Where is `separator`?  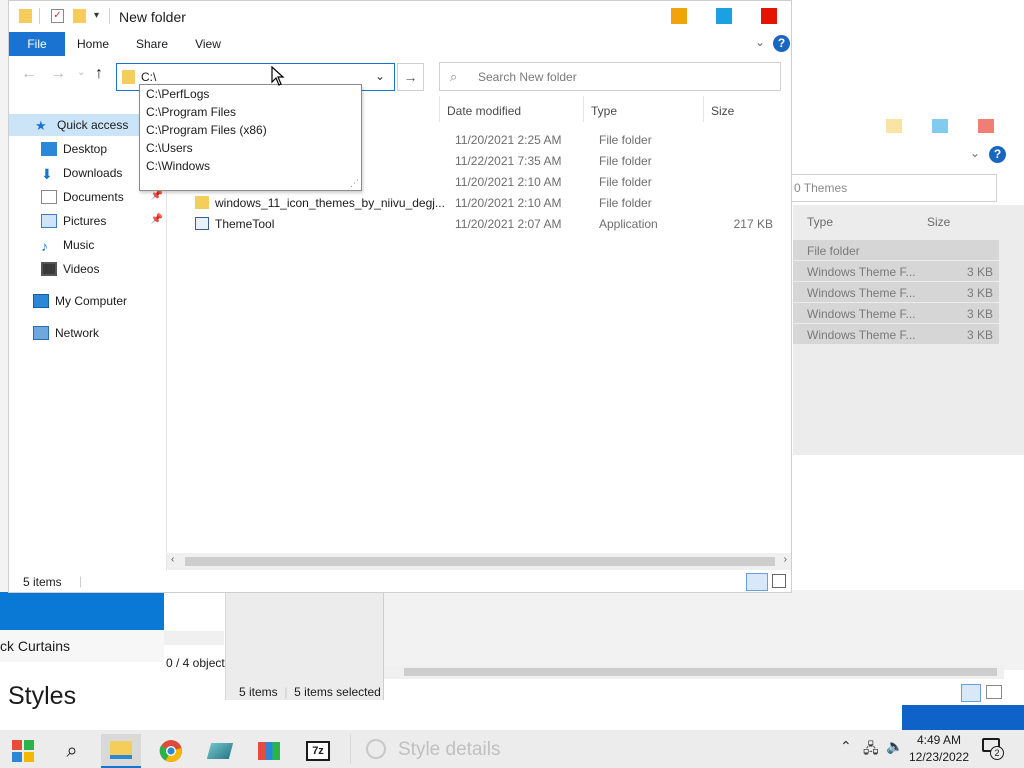
separator is located at coordinates (109, 16).